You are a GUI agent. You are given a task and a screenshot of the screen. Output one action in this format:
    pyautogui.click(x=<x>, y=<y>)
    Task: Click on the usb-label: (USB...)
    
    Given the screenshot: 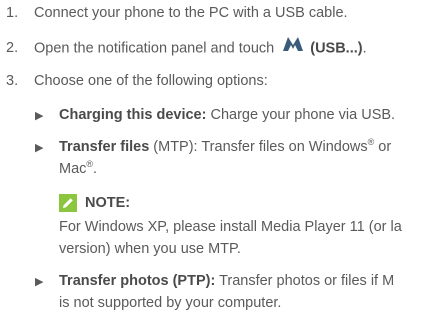 What is the action you would take?
    pyautogui.click(x=336, y=48)
    